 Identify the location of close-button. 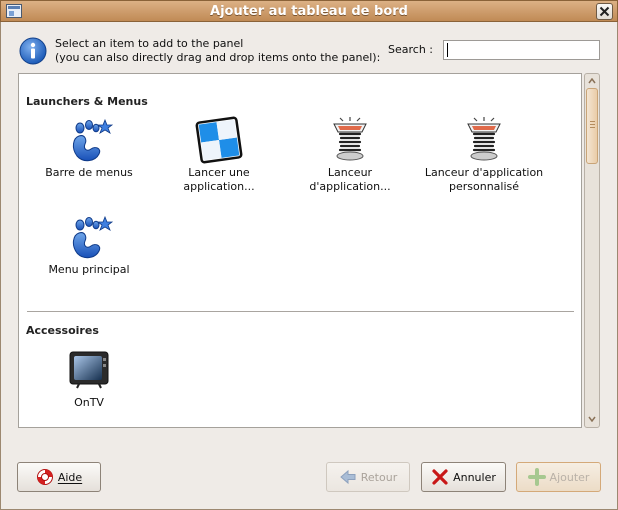
(604, 11).